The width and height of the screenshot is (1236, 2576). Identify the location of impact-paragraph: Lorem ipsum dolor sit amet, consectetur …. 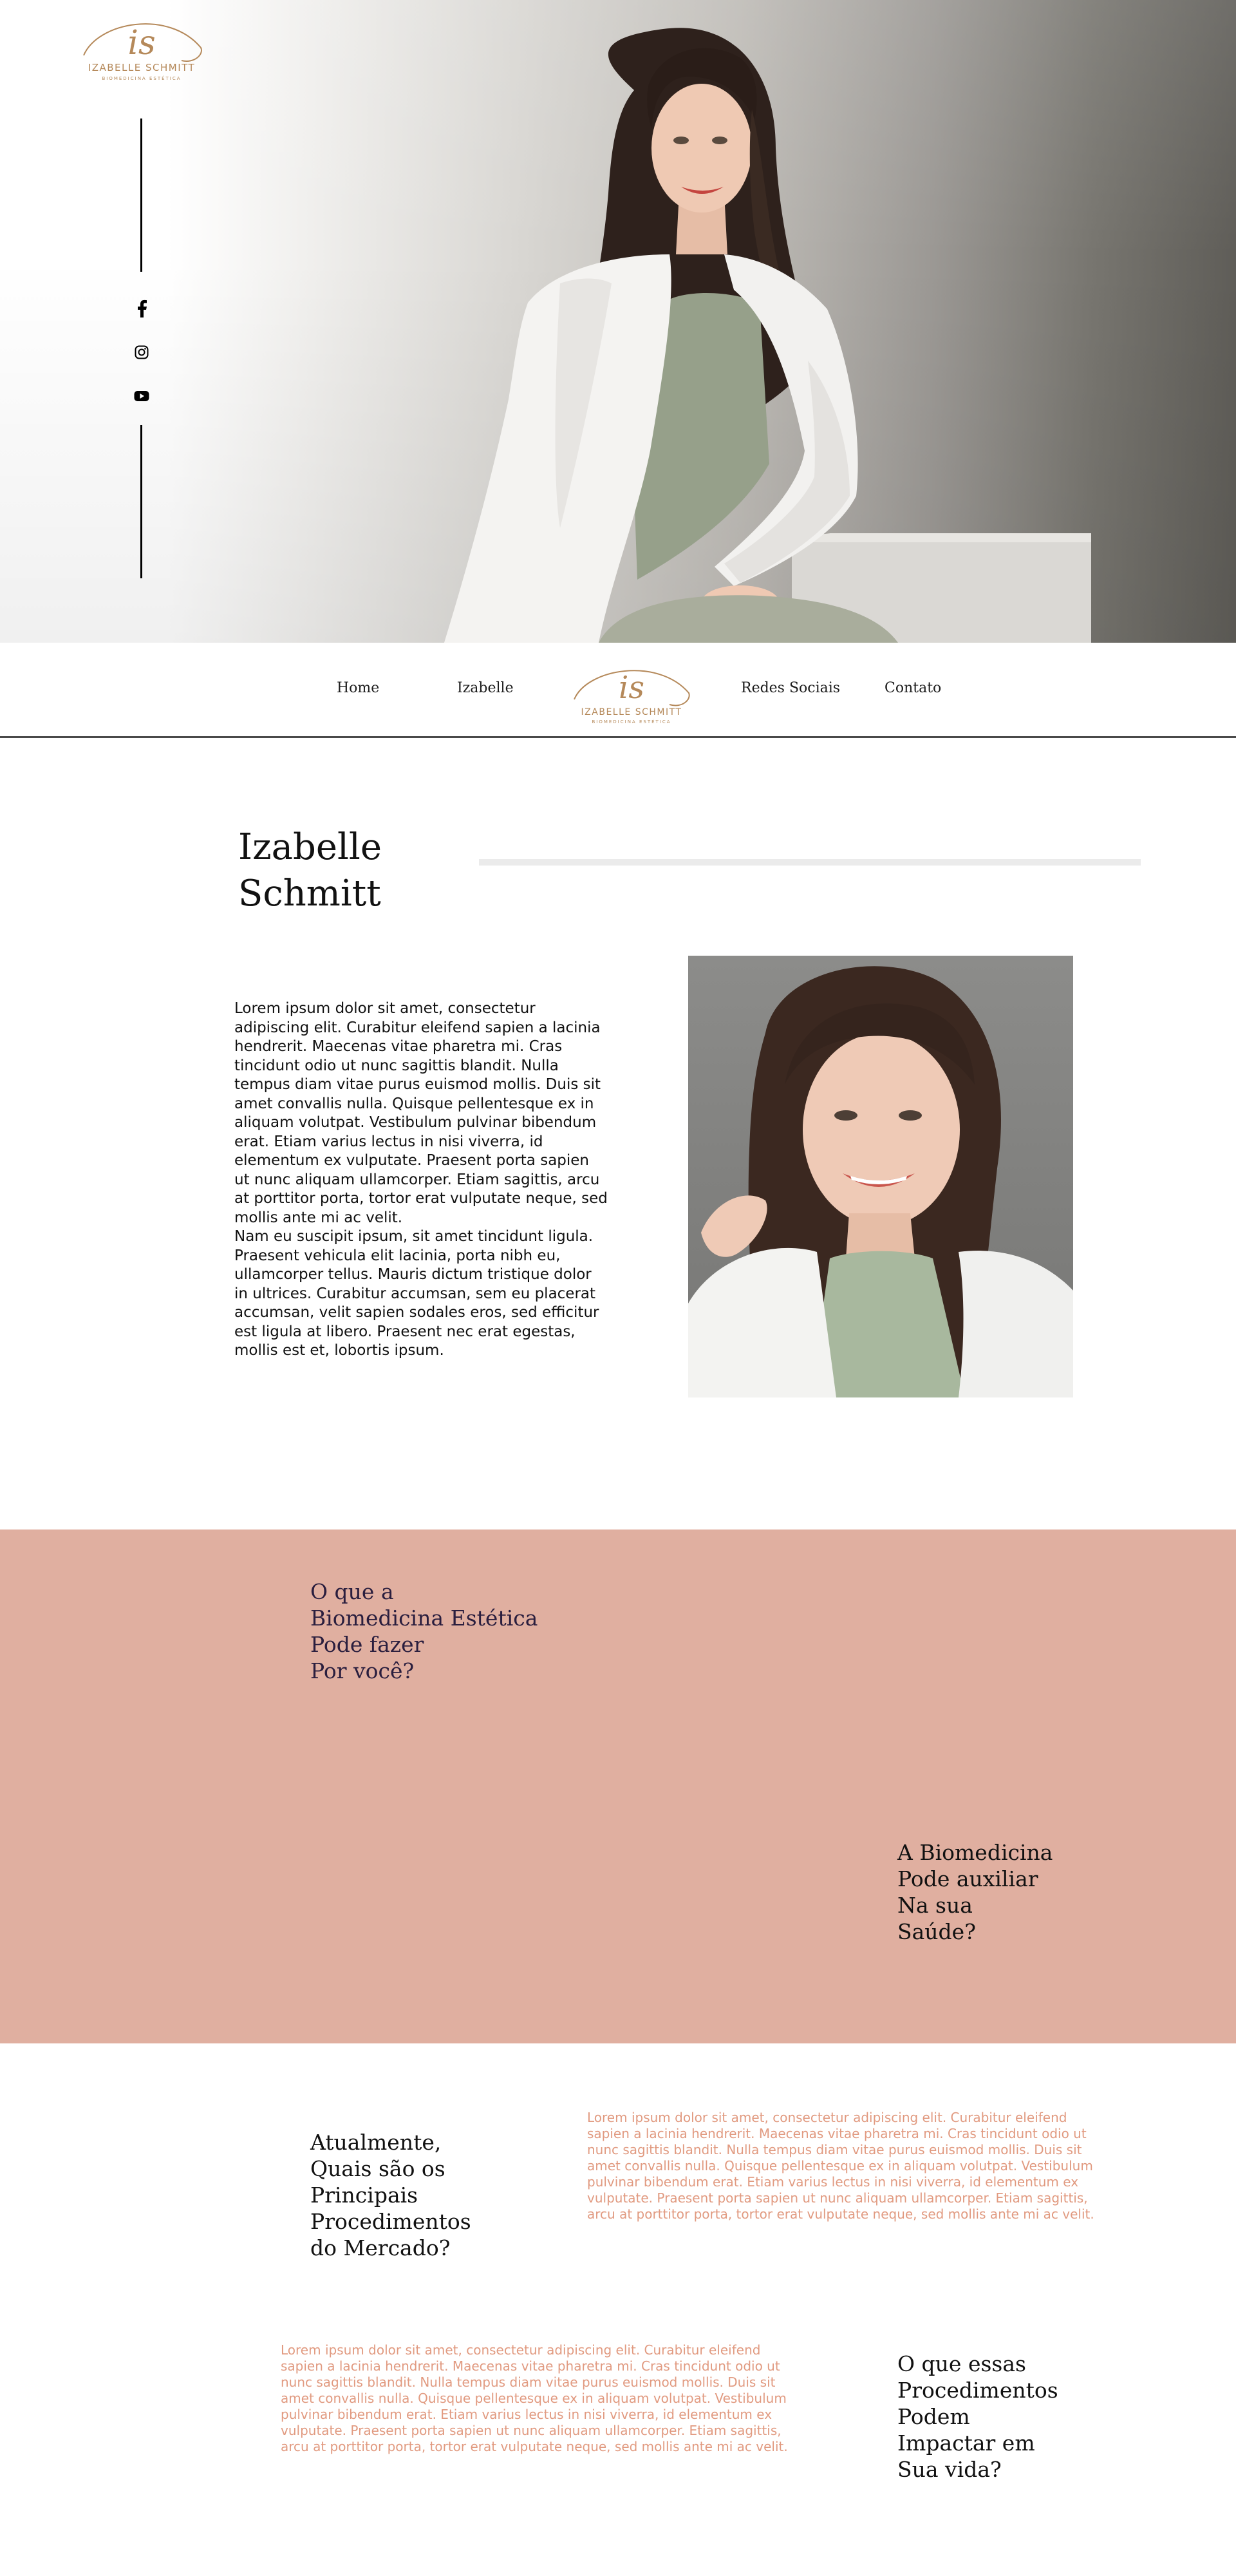
(534, 2398).